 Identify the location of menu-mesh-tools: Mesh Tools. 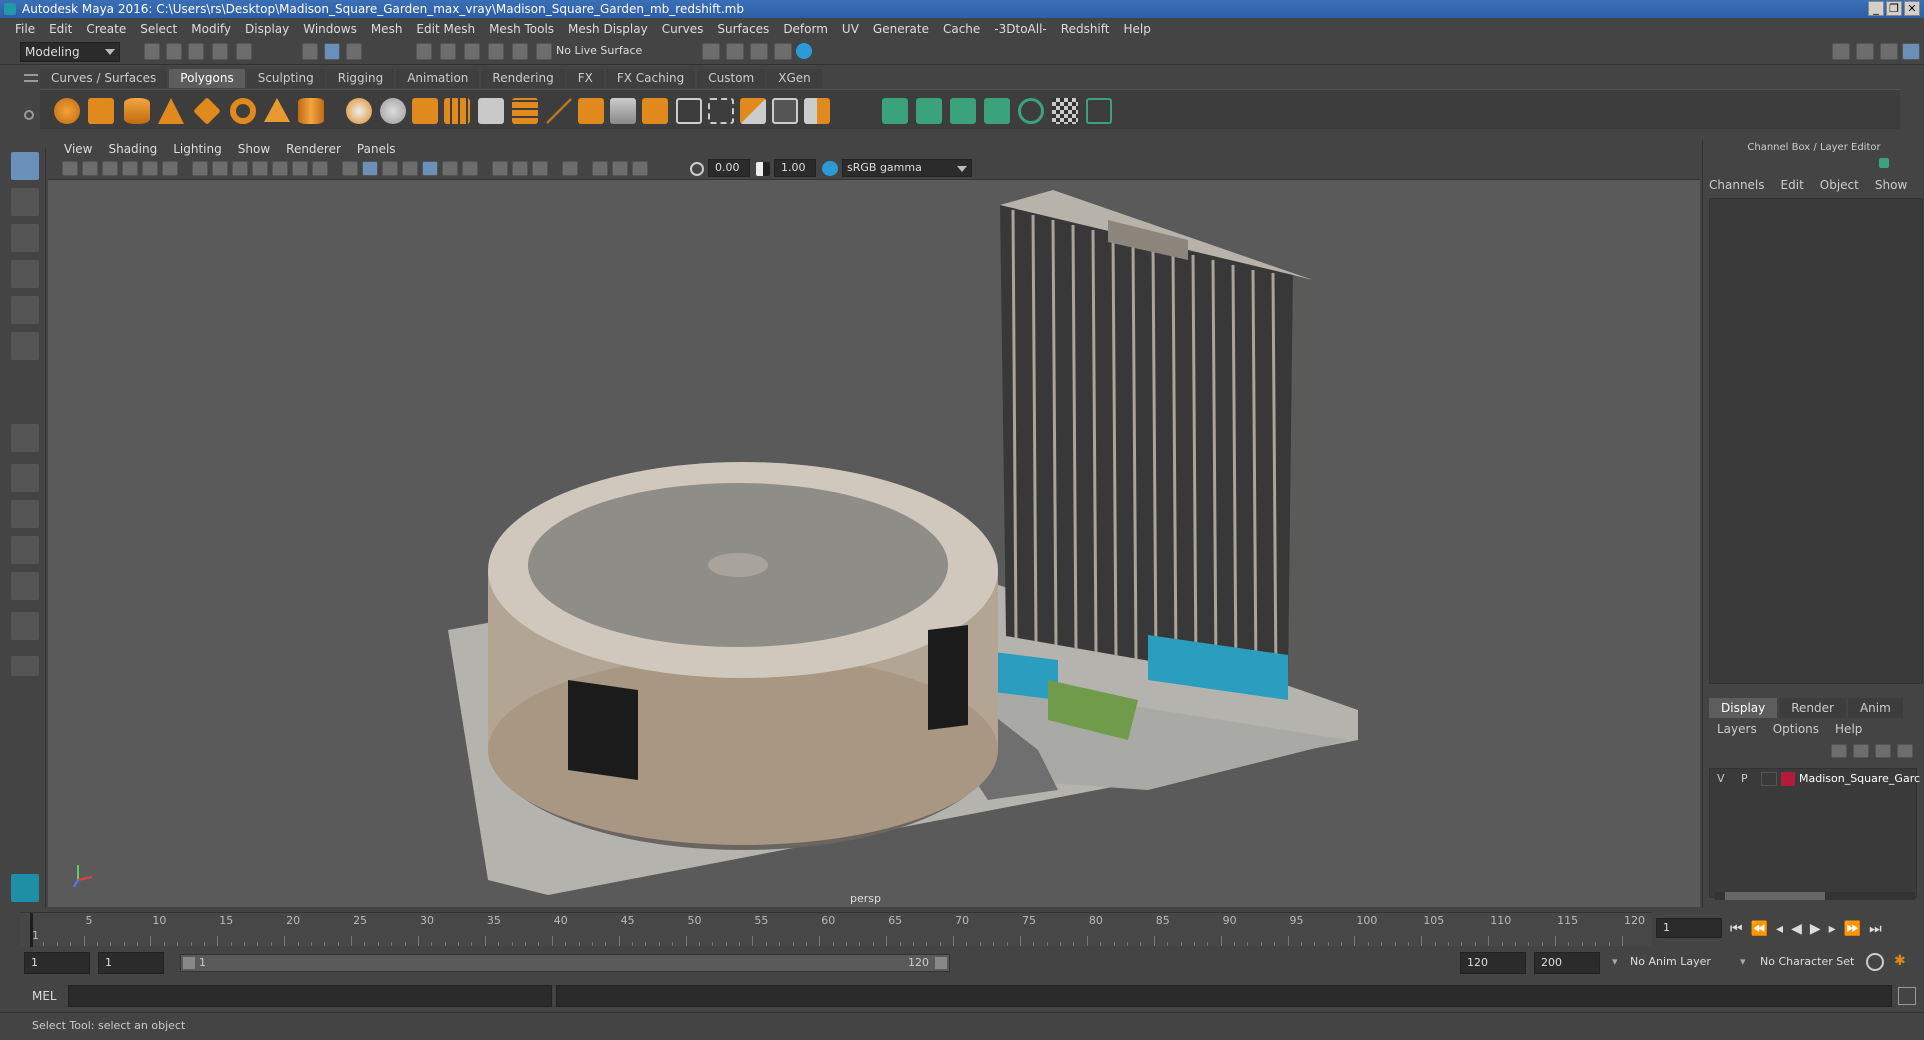
(521, 29).